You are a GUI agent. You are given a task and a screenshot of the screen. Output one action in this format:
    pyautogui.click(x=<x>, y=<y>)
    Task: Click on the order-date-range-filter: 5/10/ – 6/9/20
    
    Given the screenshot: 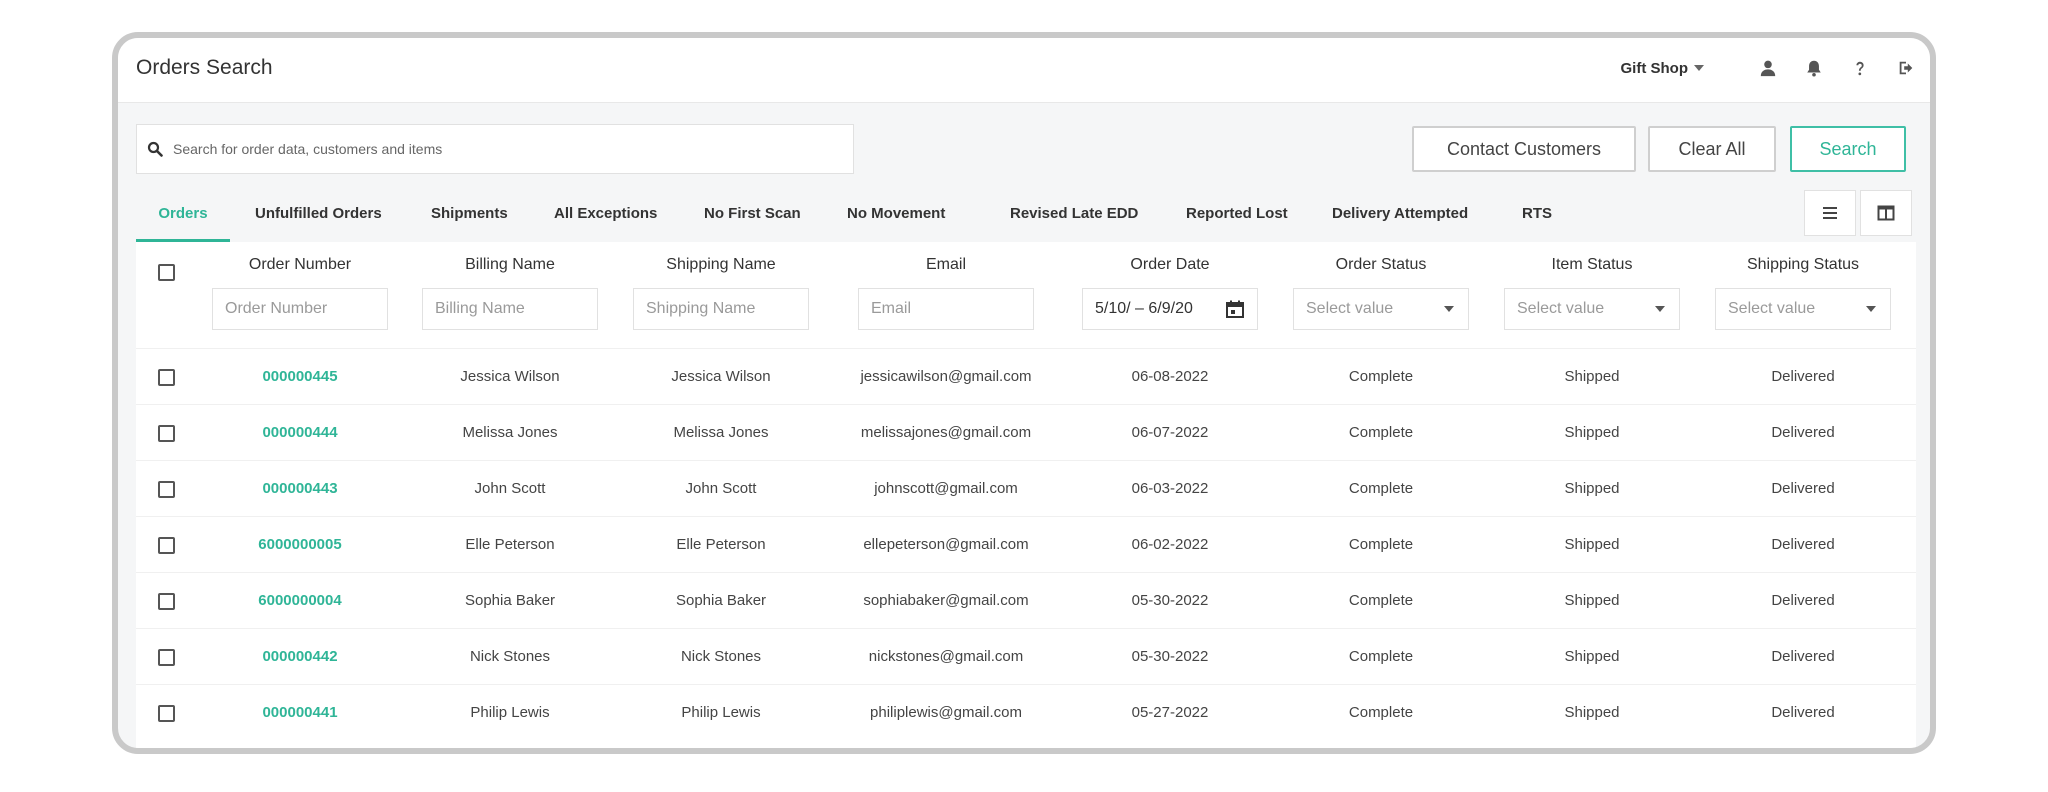 What is the action you would take?
    pyautogui.click(x=1170, y=309)
    